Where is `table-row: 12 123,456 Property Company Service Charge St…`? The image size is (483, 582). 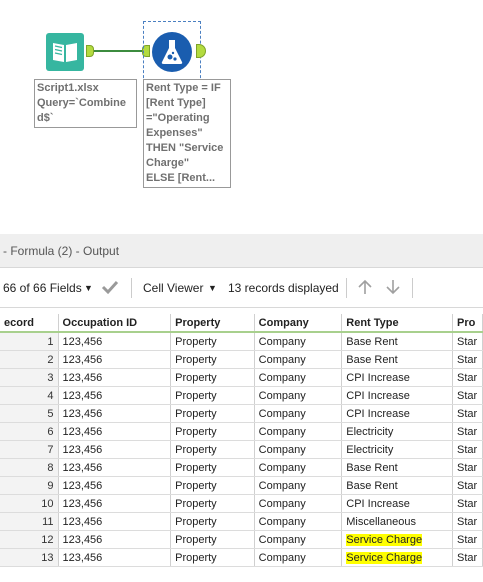 table-row: 12 123,456 Property Company Service Charge St… is located at coordinates (241, 539).